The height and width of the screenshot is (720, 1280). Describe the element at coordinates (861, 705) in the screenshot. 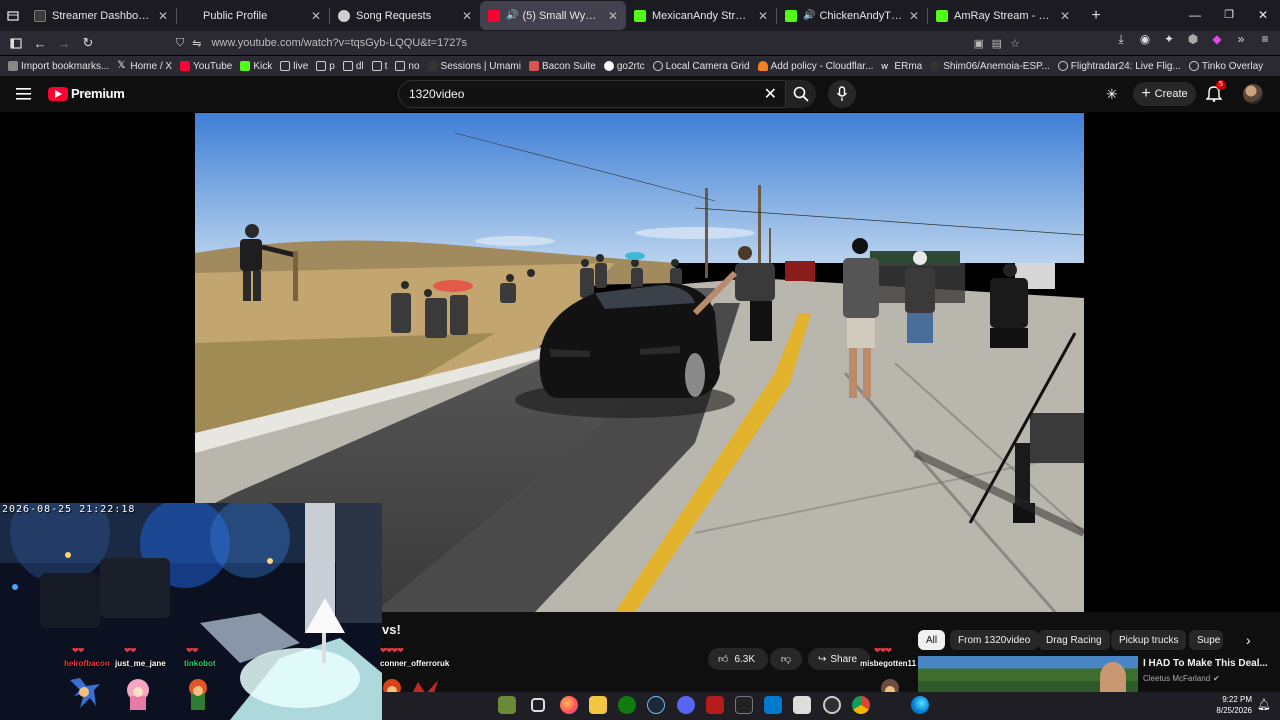

I see `chrome-icon` at that location.